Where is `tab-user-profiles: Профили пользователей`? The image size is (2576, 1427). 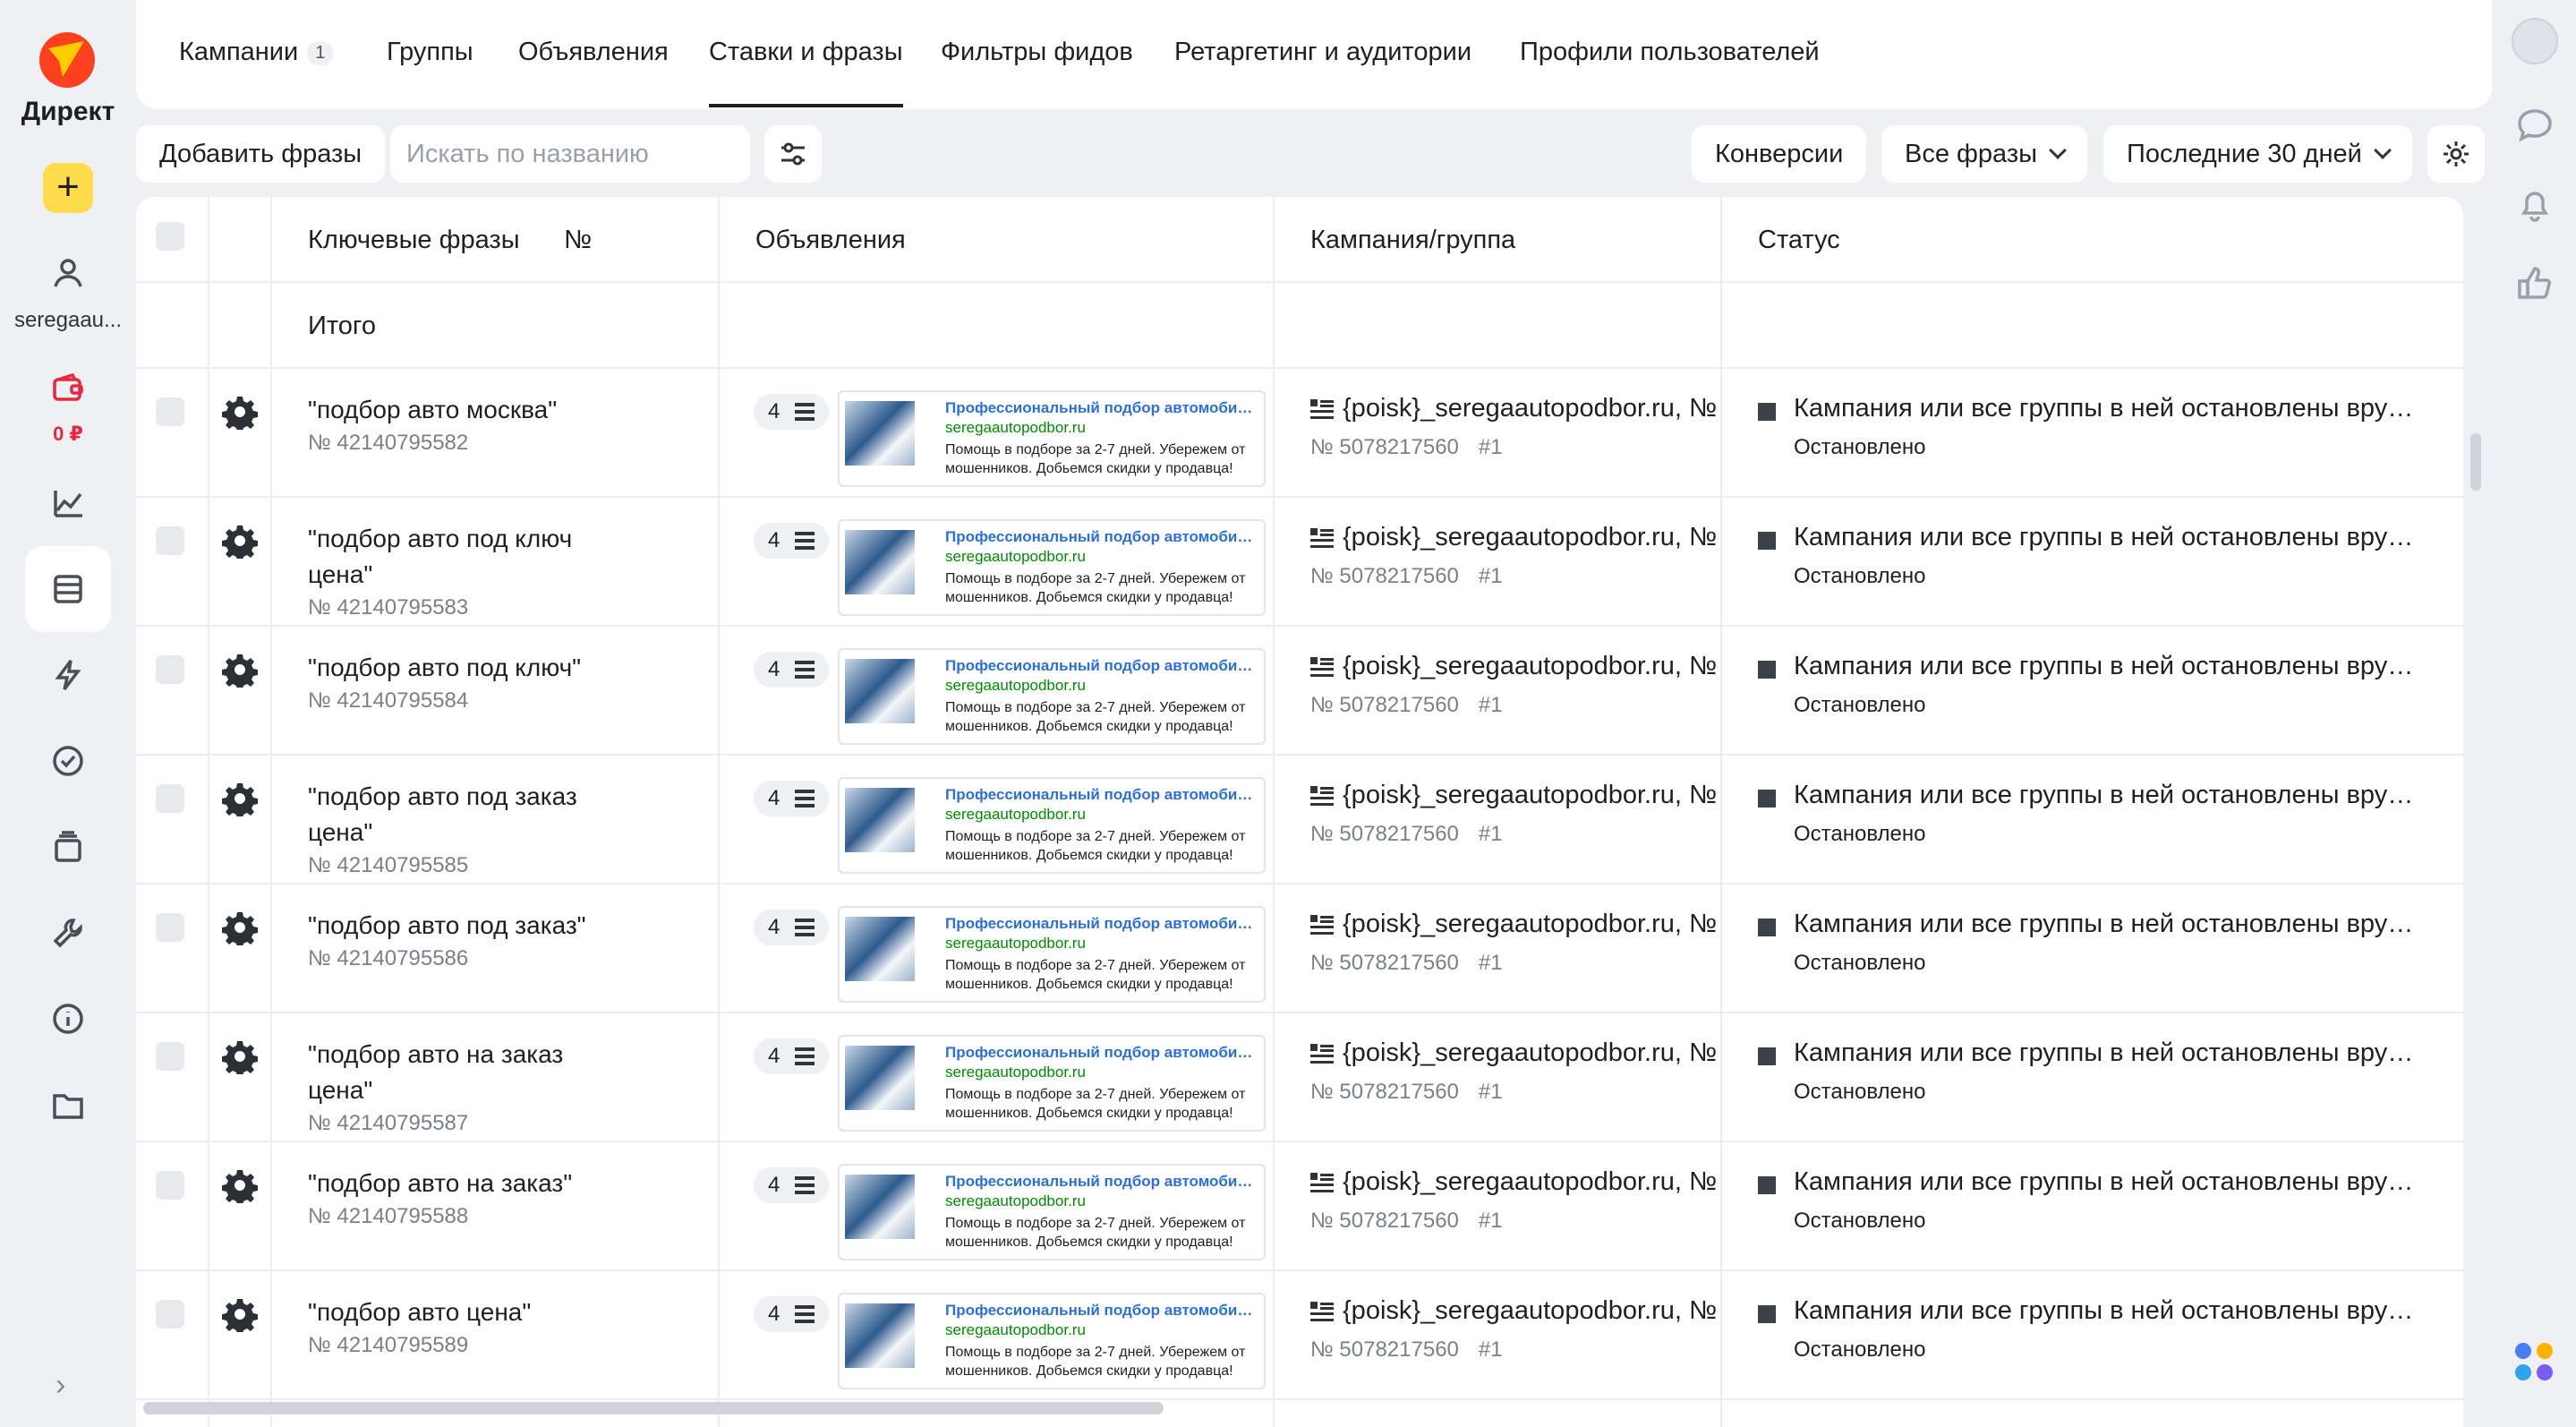 tab-user-profiles: Профили пользователей is located at coordinates (1670, 53).